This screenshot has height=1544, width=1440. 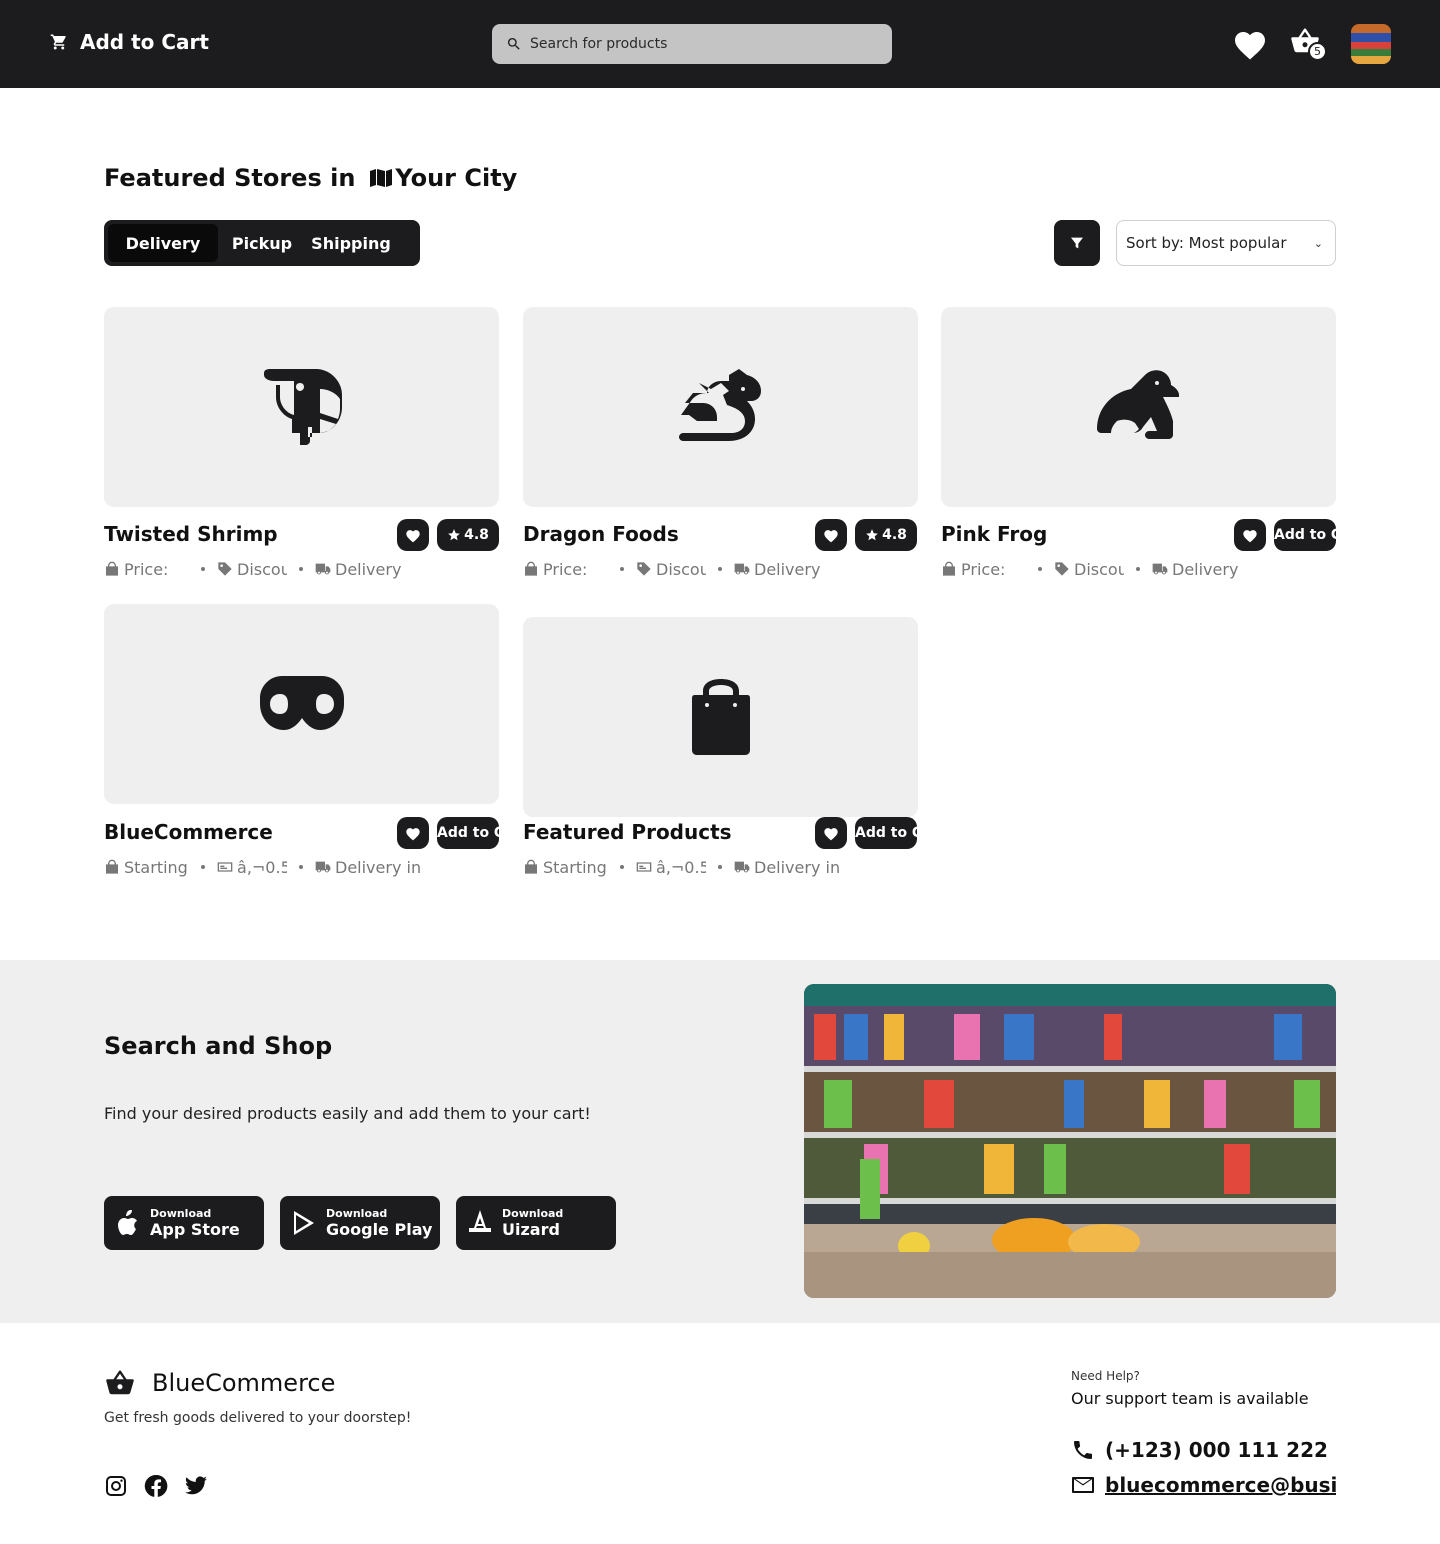 I want to click on store-name: Dragon Foods, so click(x=601, y=534).